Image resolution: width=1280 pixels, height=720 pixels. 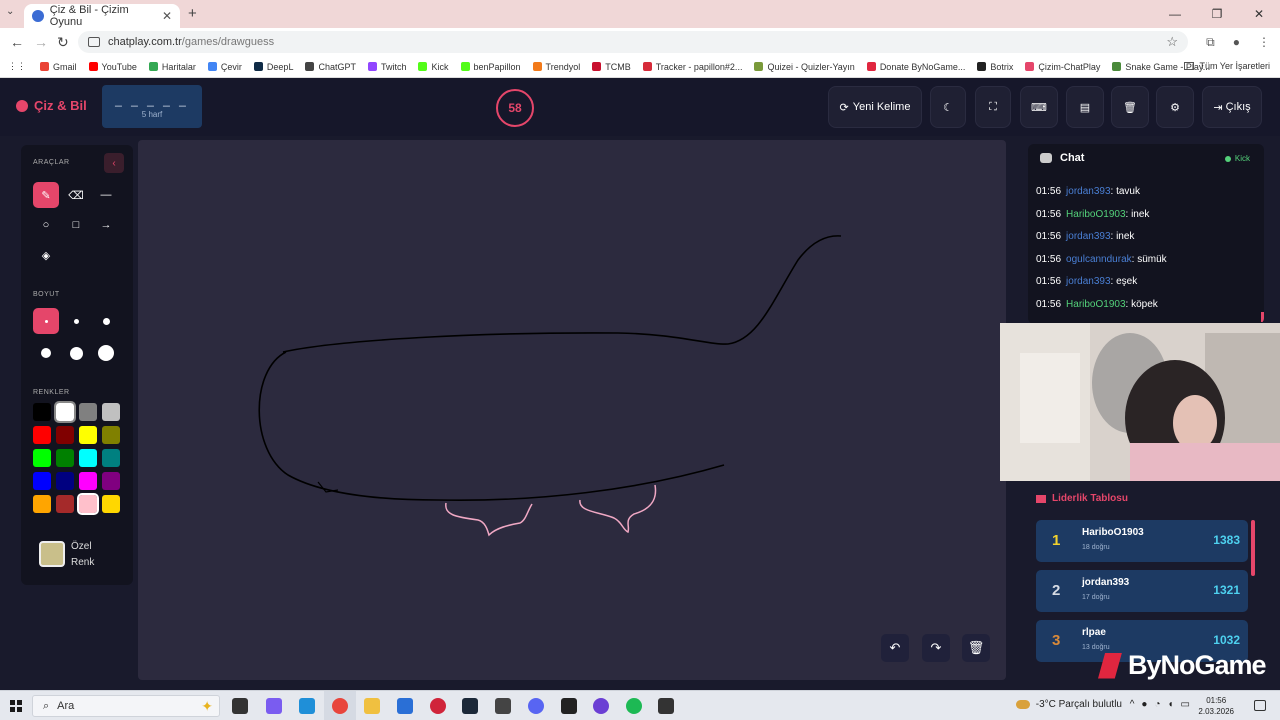 I want to click on theme-toggle-button: ☾, so click(x=948, y=107).